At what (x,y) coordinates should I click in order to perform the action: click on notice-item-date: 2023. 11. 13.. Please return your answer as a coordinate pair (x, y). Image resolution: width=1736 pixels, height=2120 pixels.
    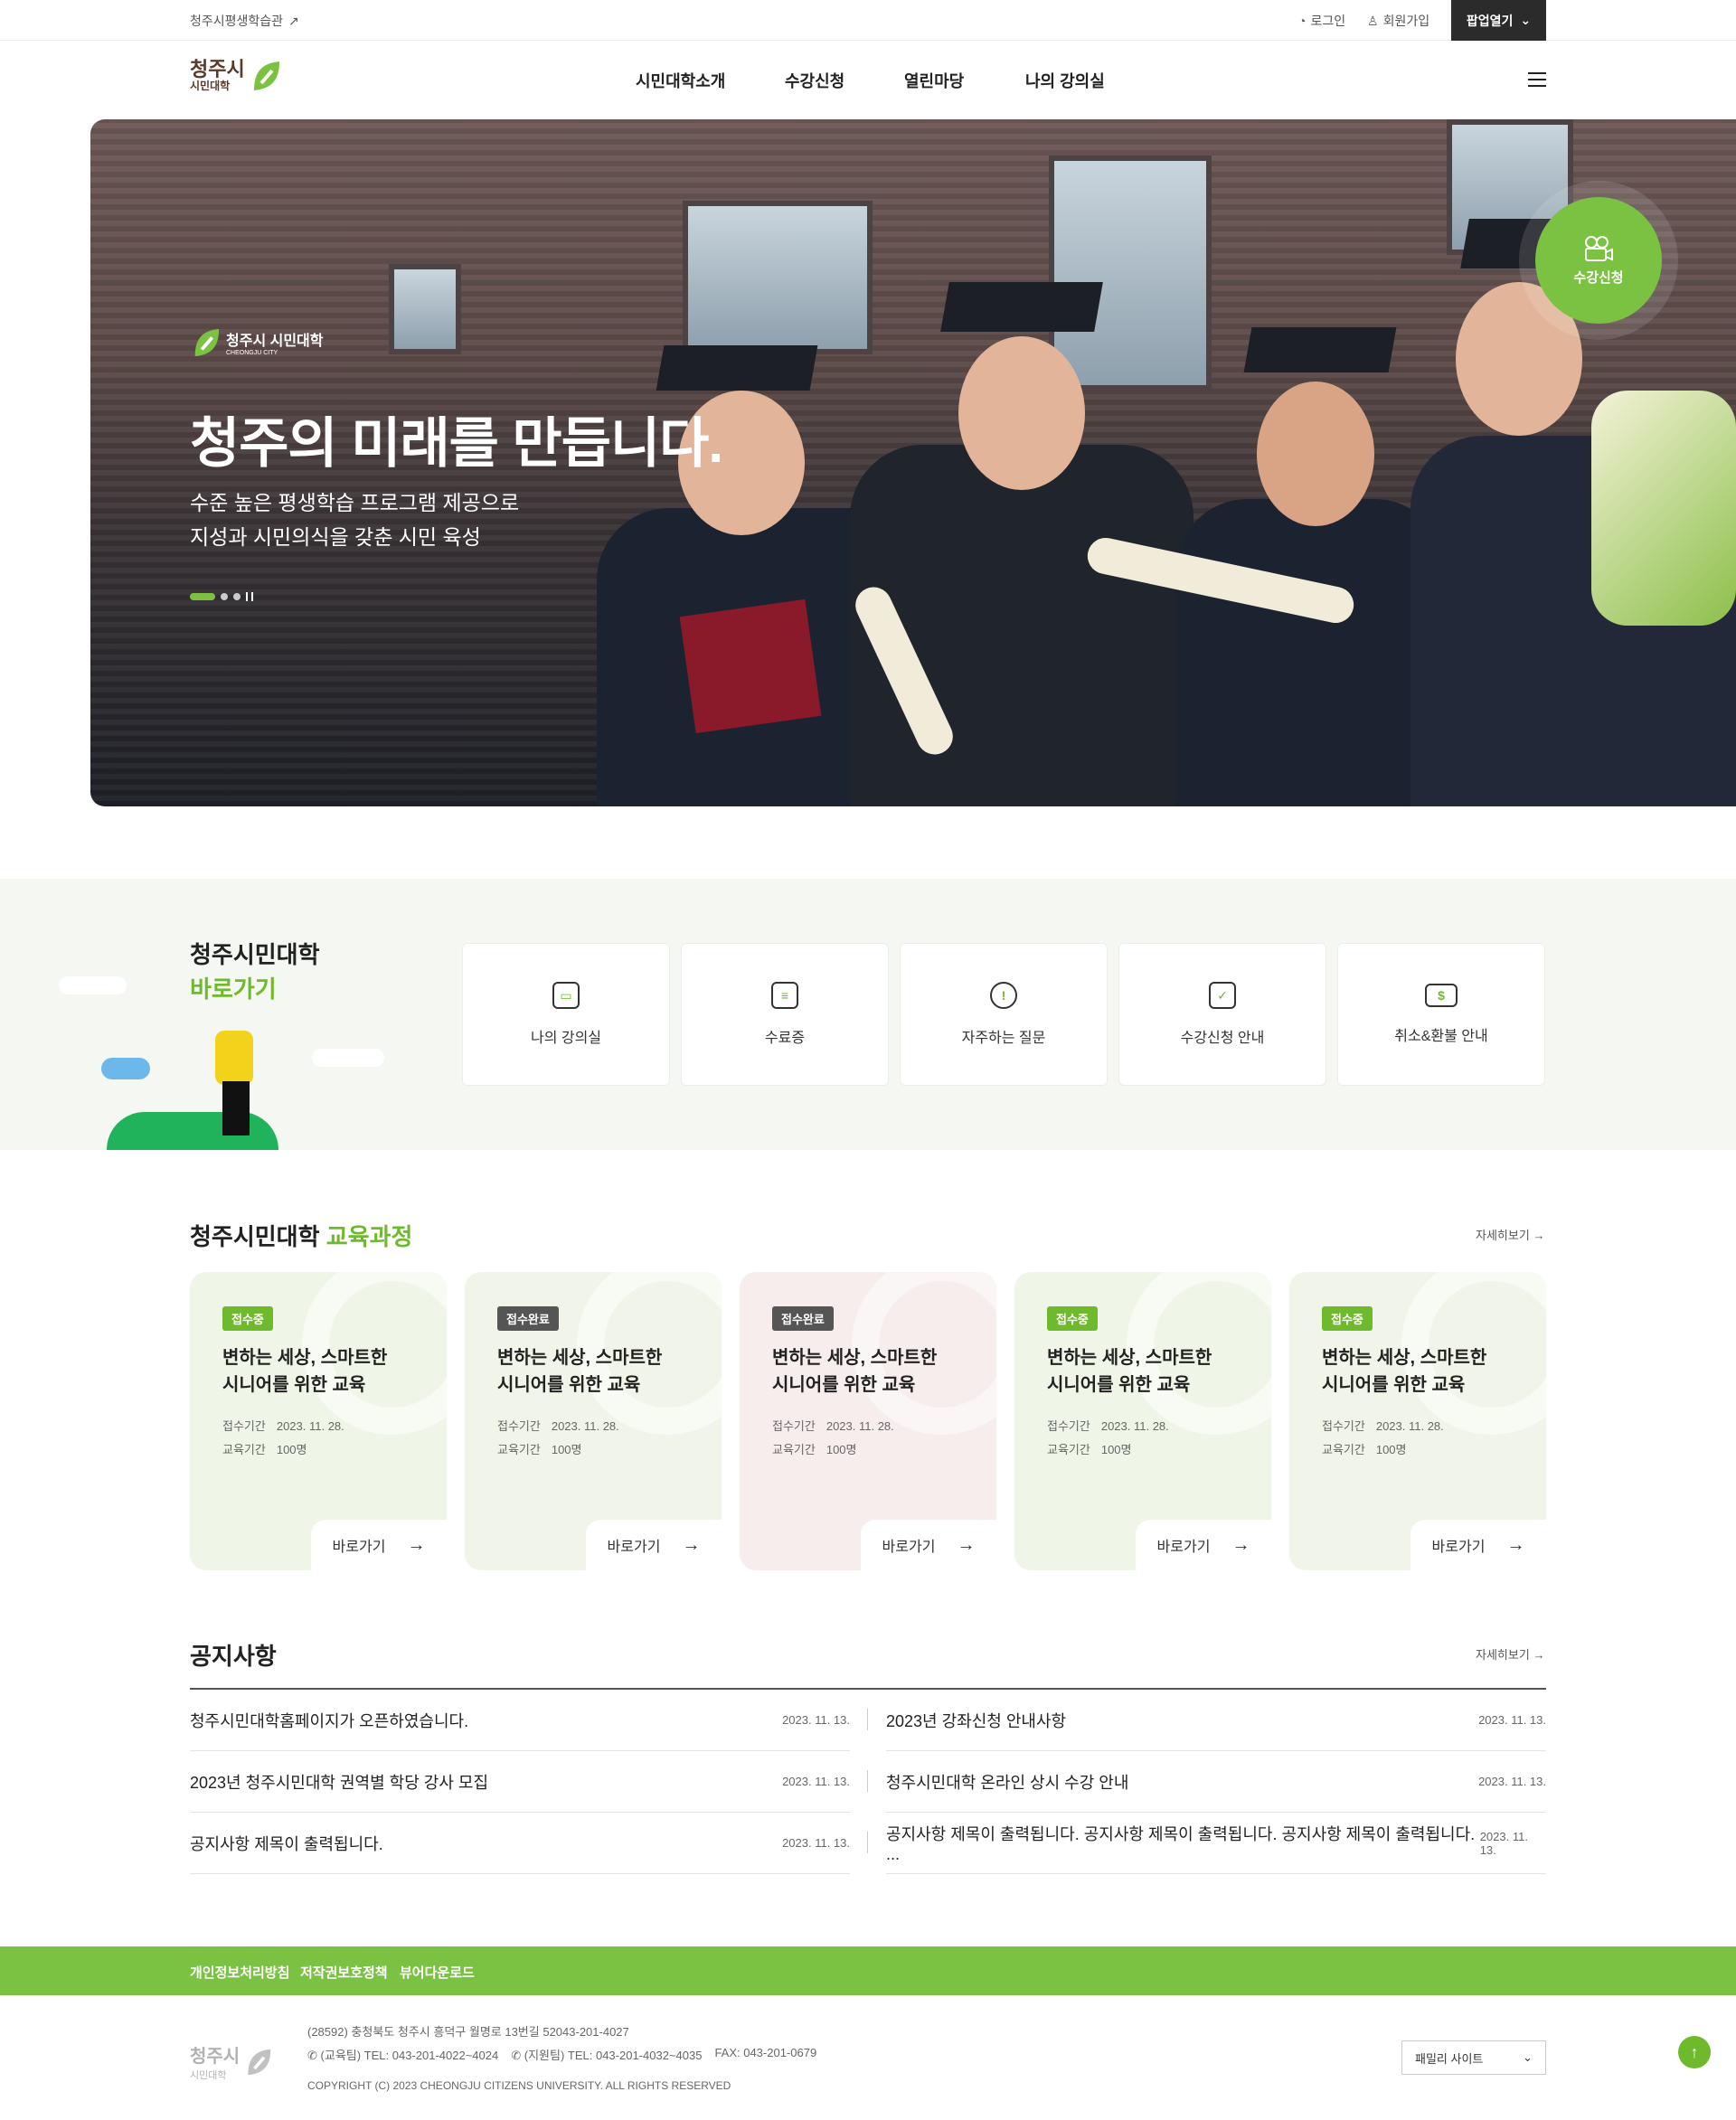
    Looking at the image, I should click on (1503, 1843).